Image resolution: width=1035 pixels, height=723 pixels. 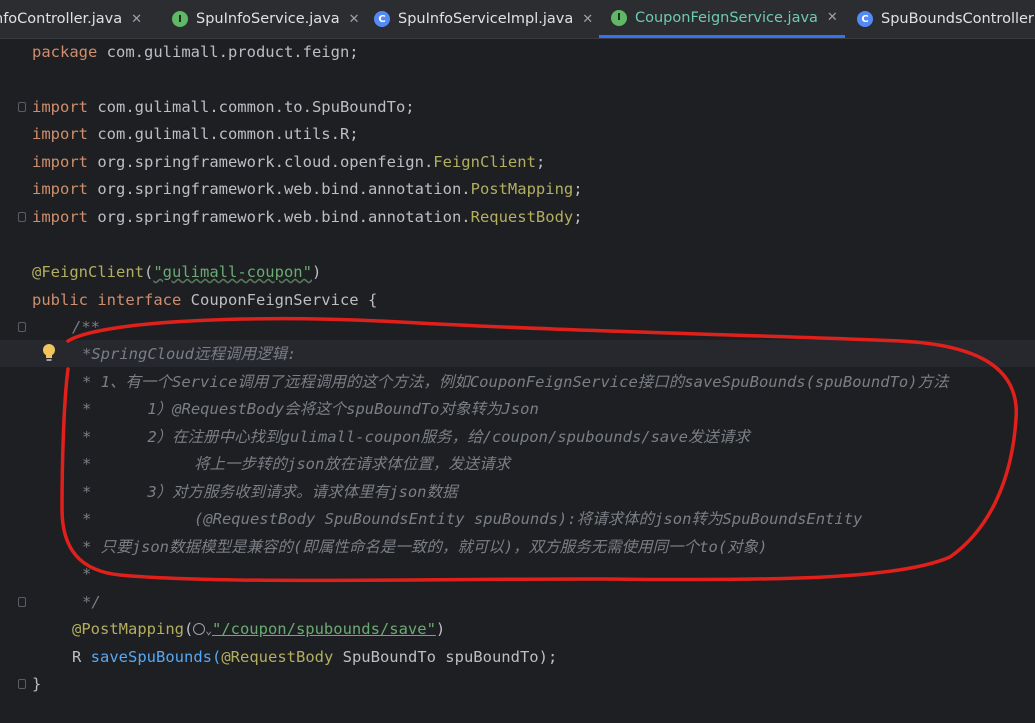 I want to click on lightbulb-icon, so click(x=49, y=353).